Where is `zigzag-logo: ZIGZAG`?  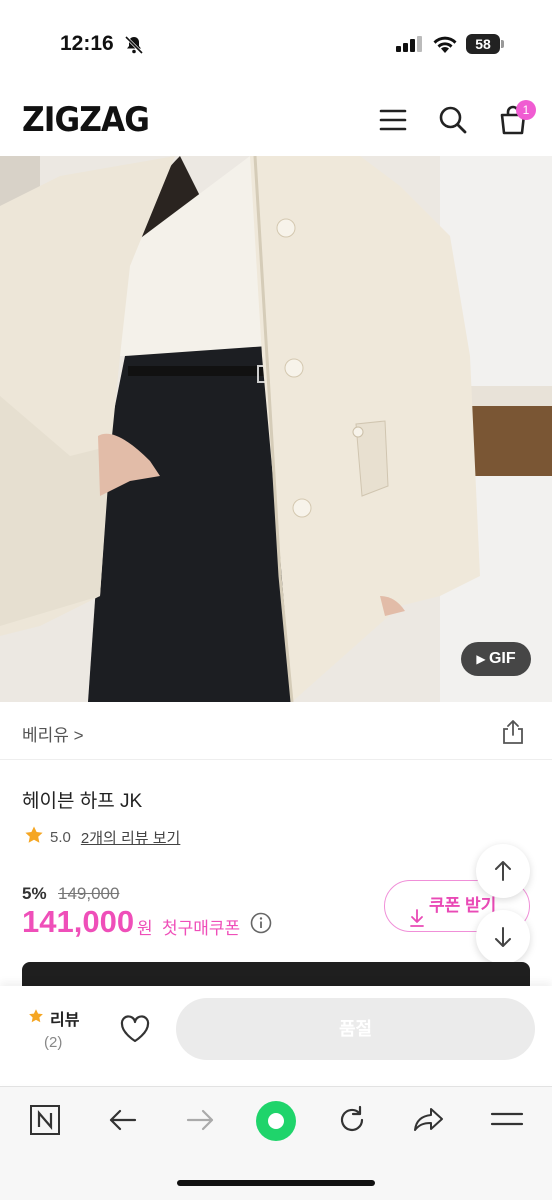
zigzag-logo: ZIGZAG is located at coordinates (86, 120).